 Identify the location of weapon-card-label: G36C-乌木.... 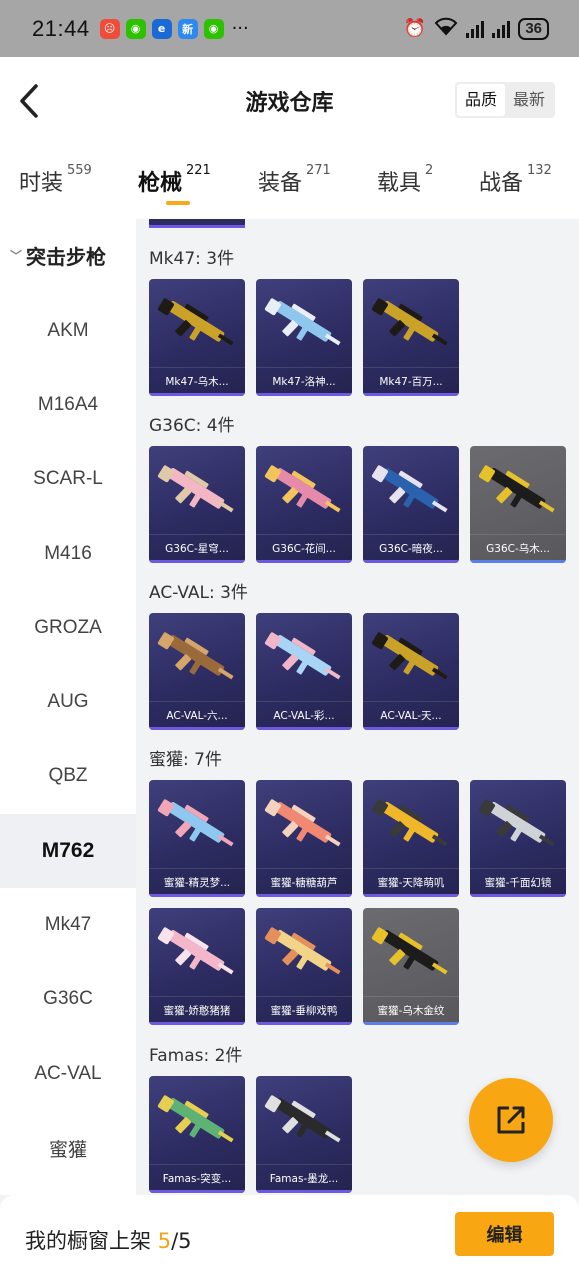
(518, 549).